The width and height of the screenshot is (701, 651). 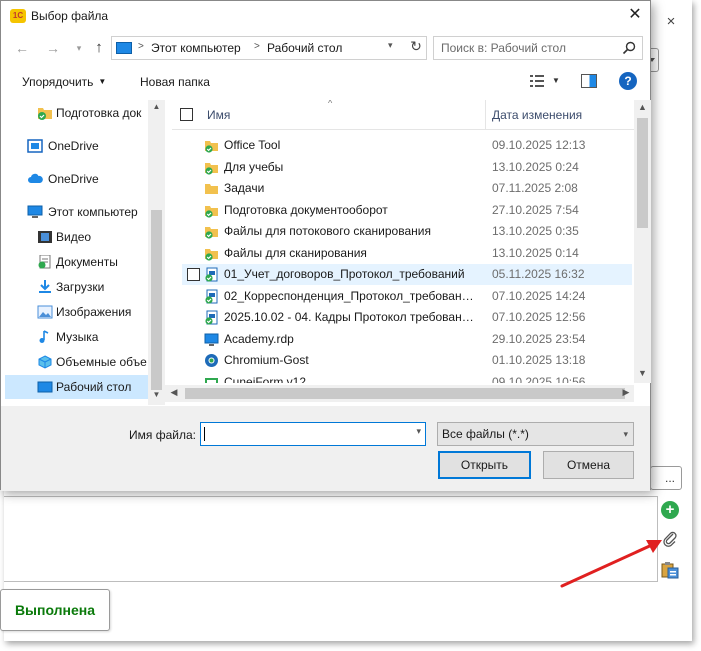 I want to click on nav-item-onedrive-1: OneDrive, so click(x=76, y=146).